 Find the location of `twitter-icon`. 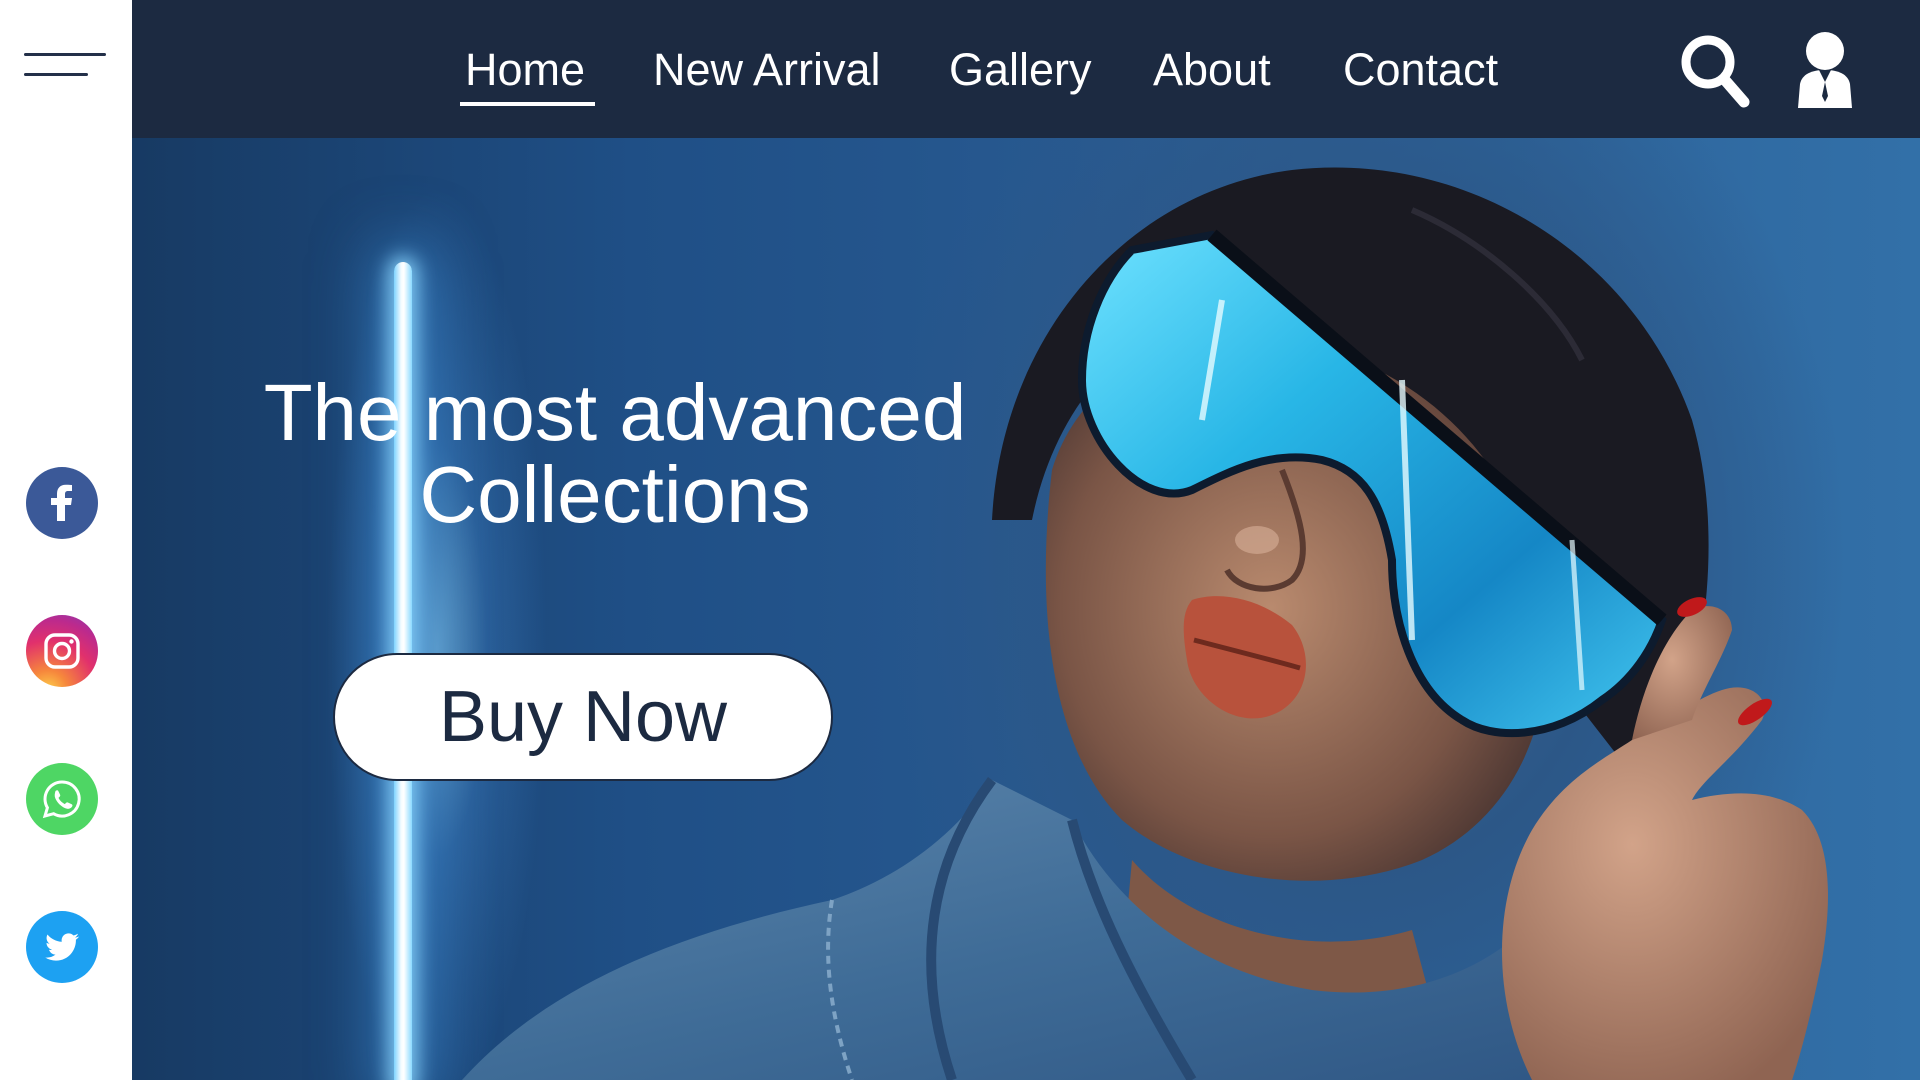

twitter-icon is located at coordinates (62, 947).